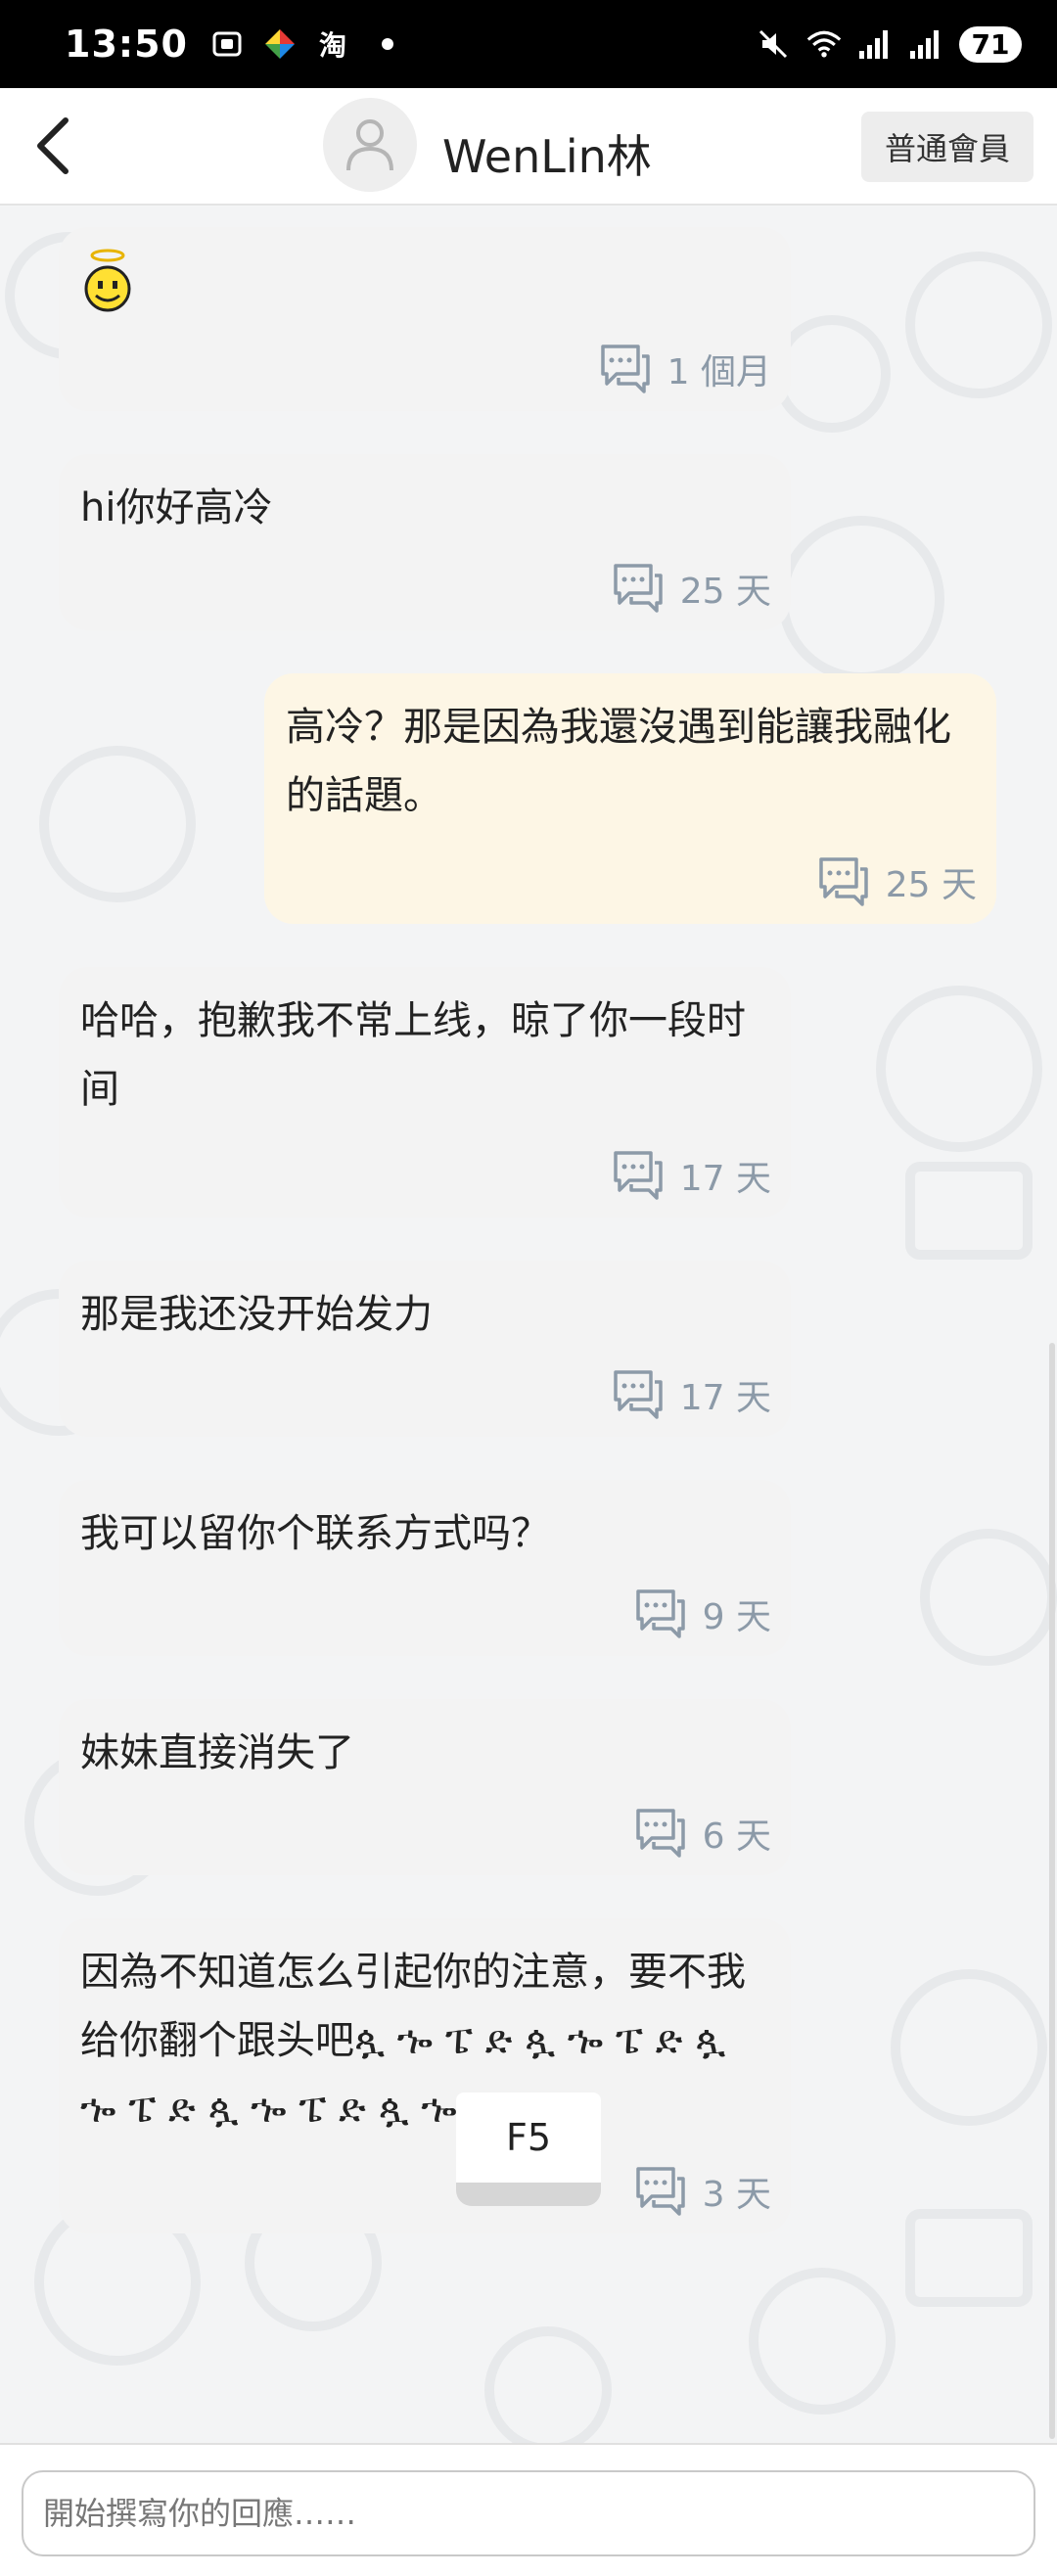 Image resolution: width=1057 pixels, height=2576 pixels. I want to click on message-text: 妹妹直接消失了, so click(217, 1753).